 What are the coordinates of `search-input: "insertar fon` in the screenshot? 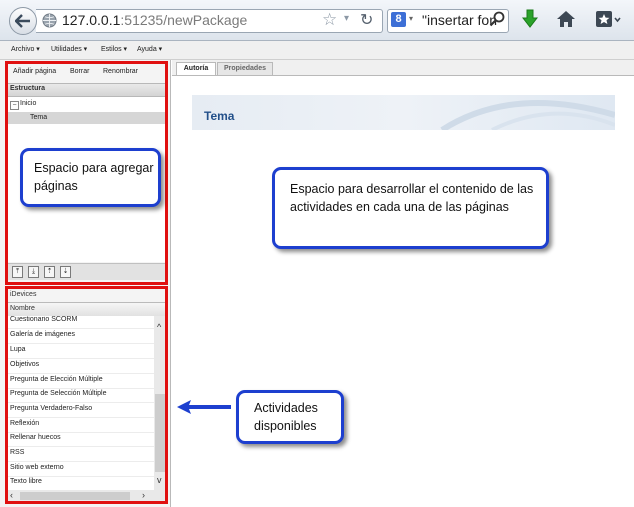 It's located at (459, 20).